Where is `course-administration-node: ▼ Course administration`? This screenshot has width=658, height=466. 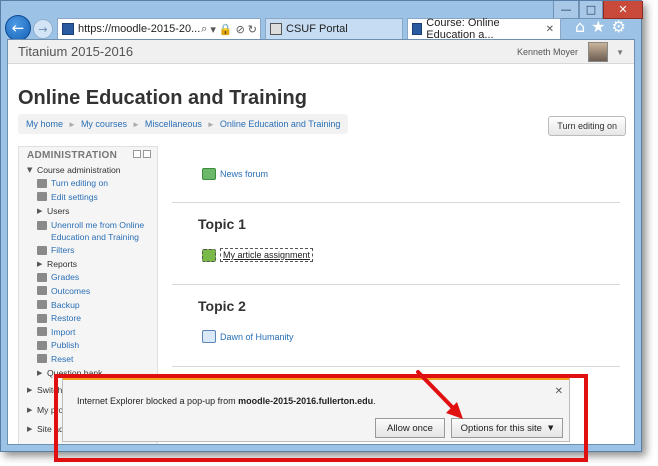 course-administration-node: ▼ Course administration is located at coordinates (88, 170).